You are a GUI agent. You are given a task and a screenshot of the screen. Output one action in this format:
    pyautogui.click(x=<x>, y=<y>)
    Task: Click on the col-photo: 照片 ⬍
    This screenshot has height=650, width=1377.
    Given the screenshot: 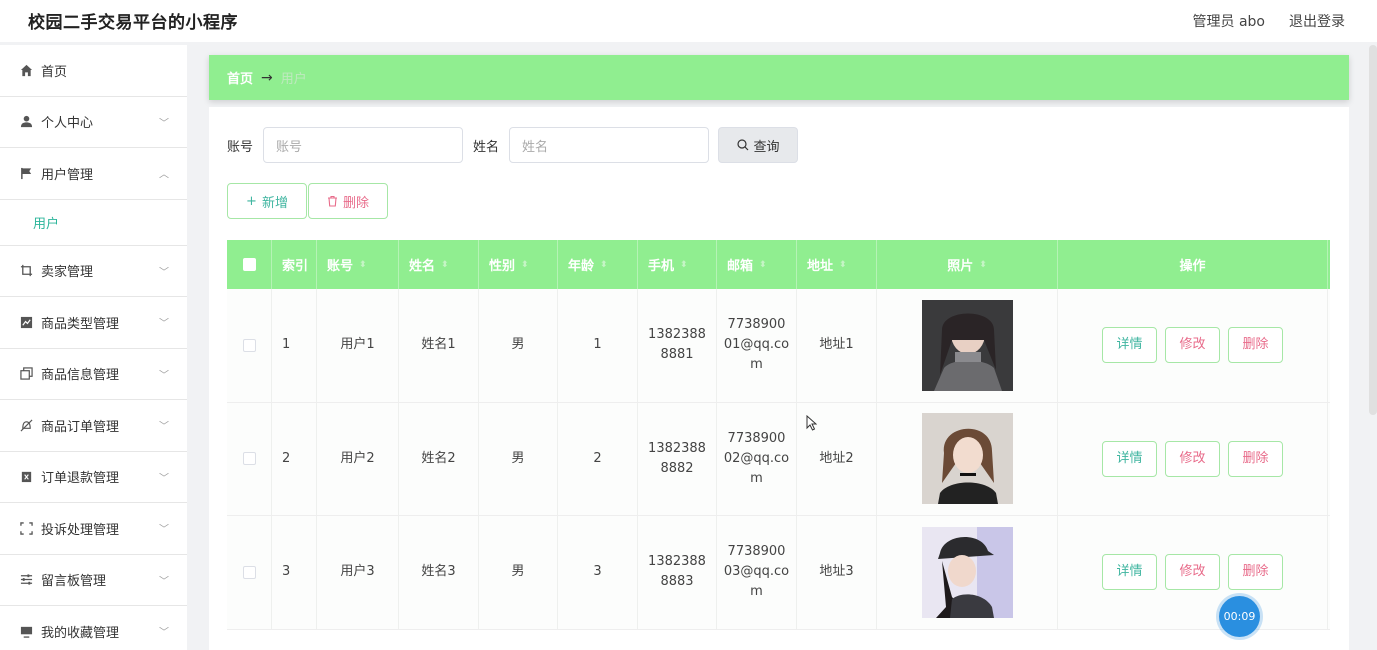 What is the action you would take?
    pyautogui.click(x=967, y=264)
    